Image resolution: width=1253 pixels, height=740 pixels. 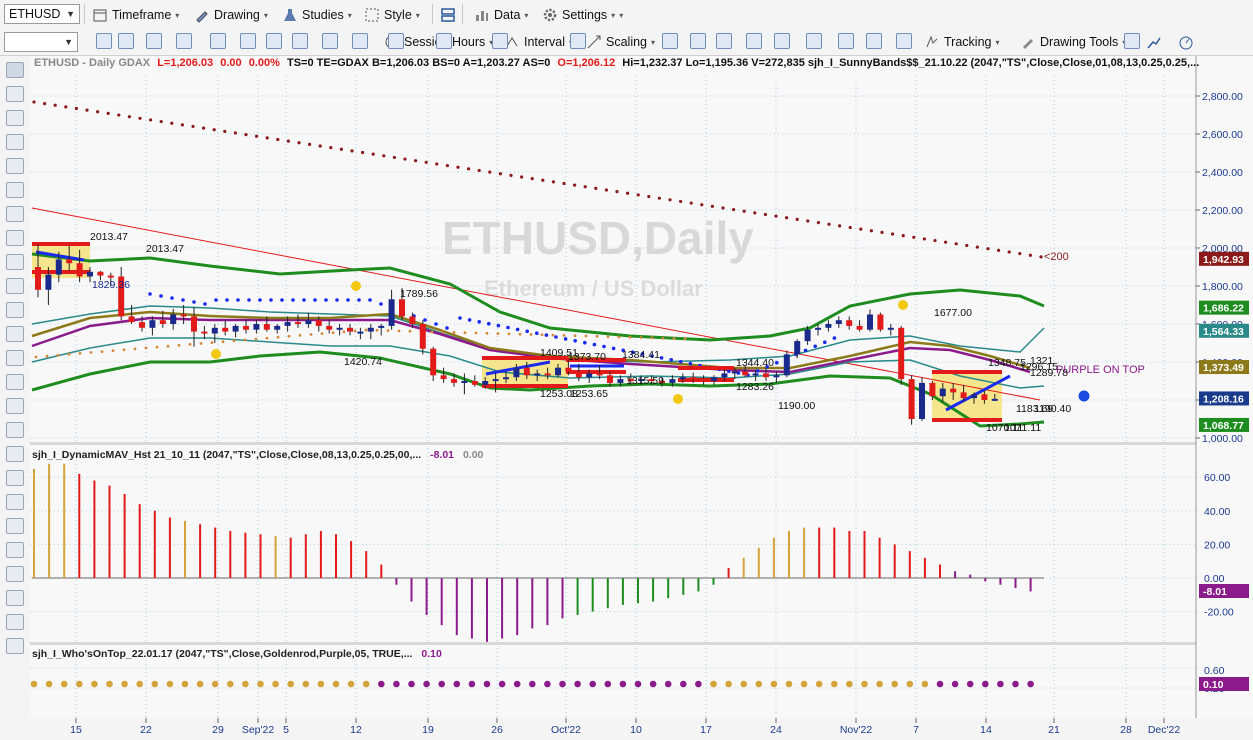 I want to click on text-tool-icon, so click(x=15, y=550).